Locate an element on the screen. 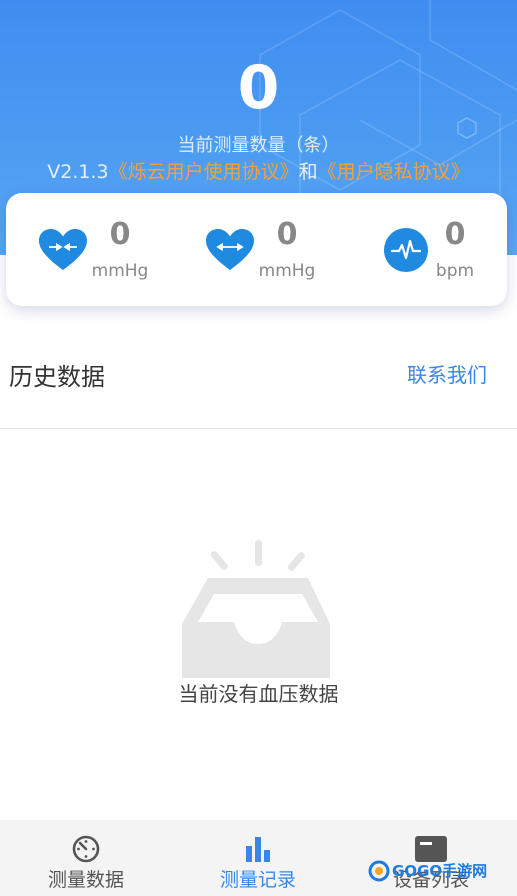 The image size is (517, 896). tab-measure-data: 测量数据 is located at coordinates (86, 858).